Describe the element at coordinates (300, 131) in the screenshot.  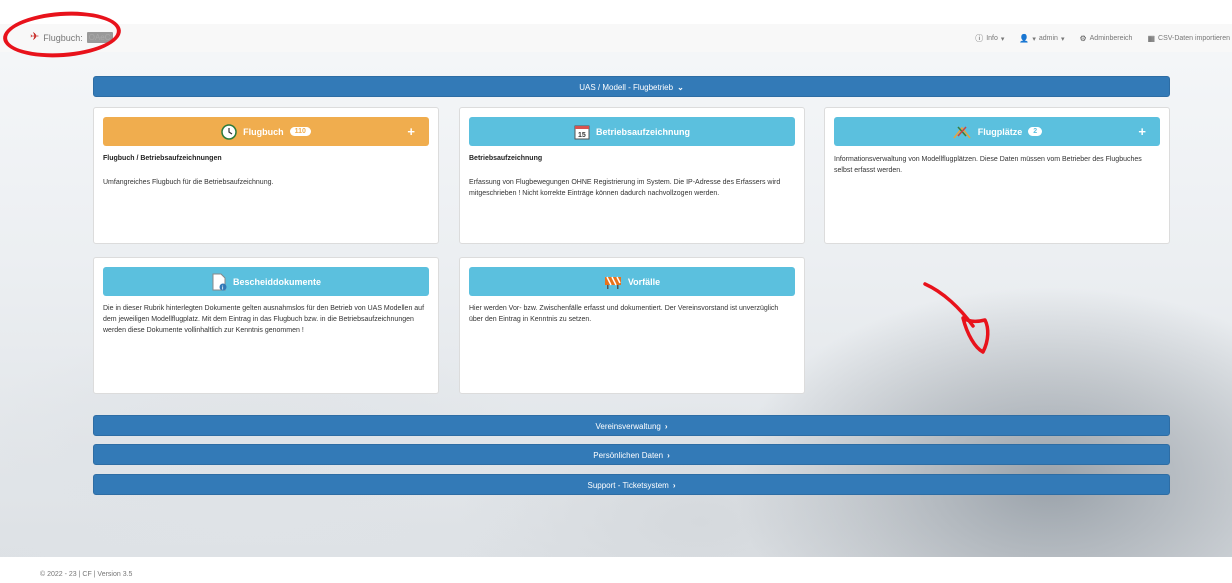
I see `flugbuch-count-badge: 110` at that location.